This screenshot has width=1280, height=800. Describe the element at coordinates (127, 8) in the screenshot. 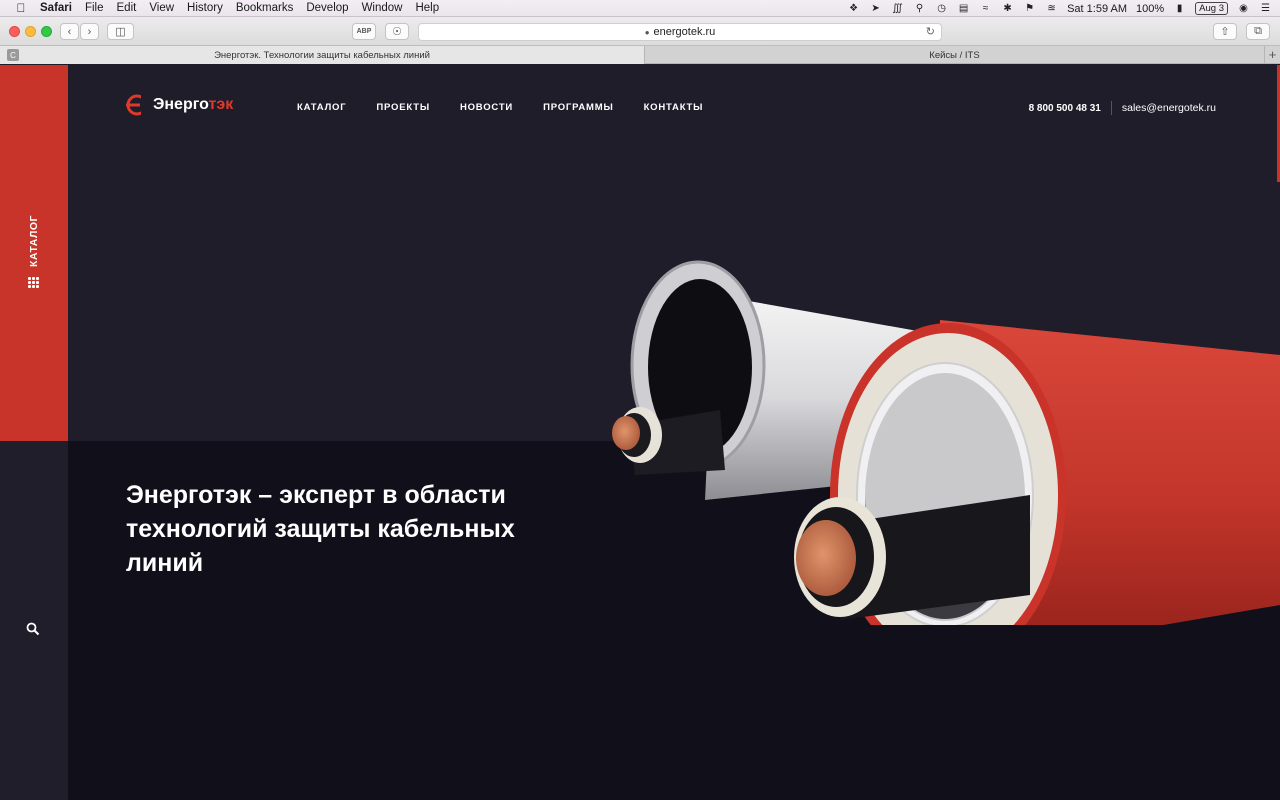

I see `menu-edit: Edit` at that location.